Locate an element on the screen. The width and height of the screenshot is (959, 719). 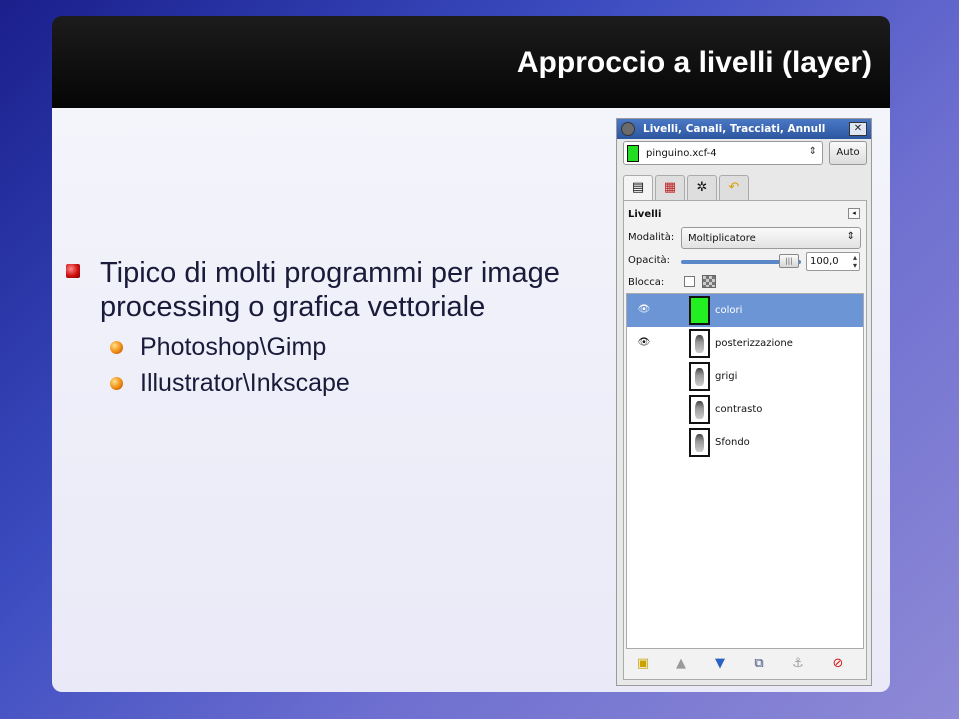
layer-name: contrasto is located at coordinates (739, 409).